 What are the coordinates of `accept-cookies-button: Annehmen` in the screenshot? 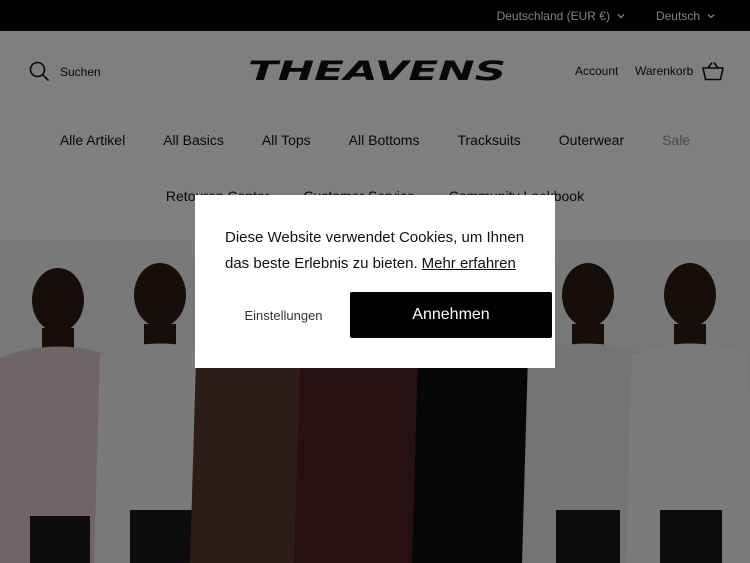 It's located at (451, 315).